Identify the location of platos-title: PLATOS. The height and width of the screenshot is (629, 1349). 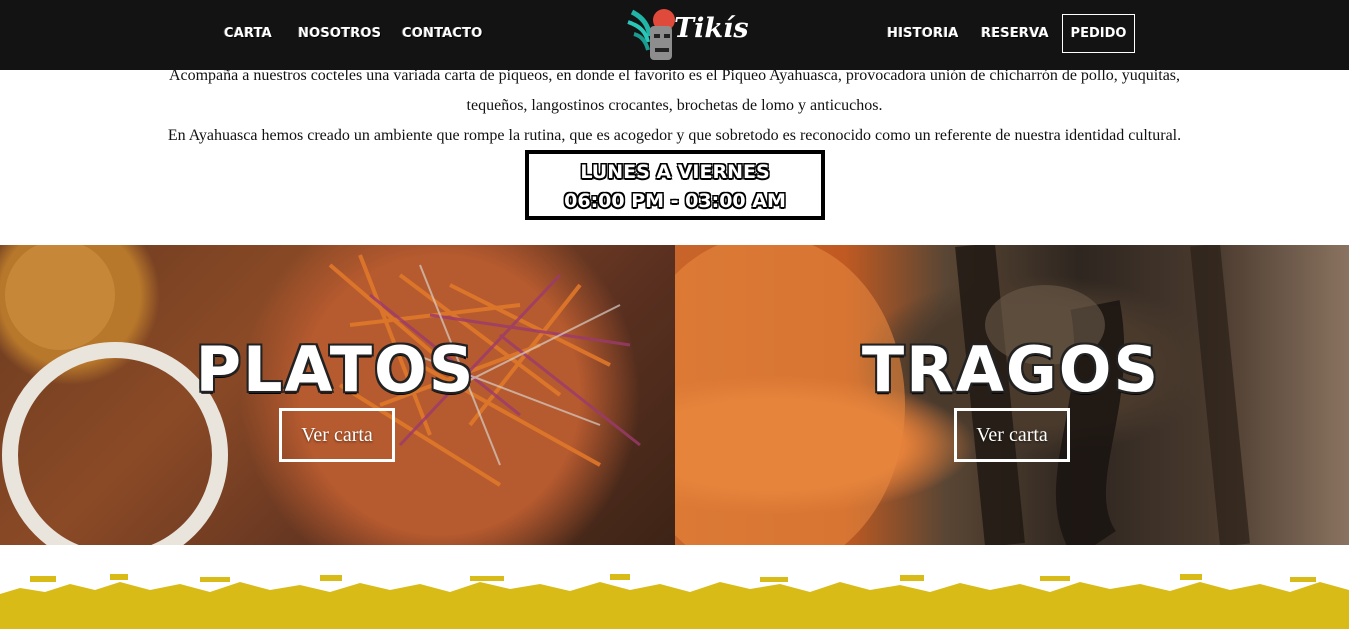
(335, 369).